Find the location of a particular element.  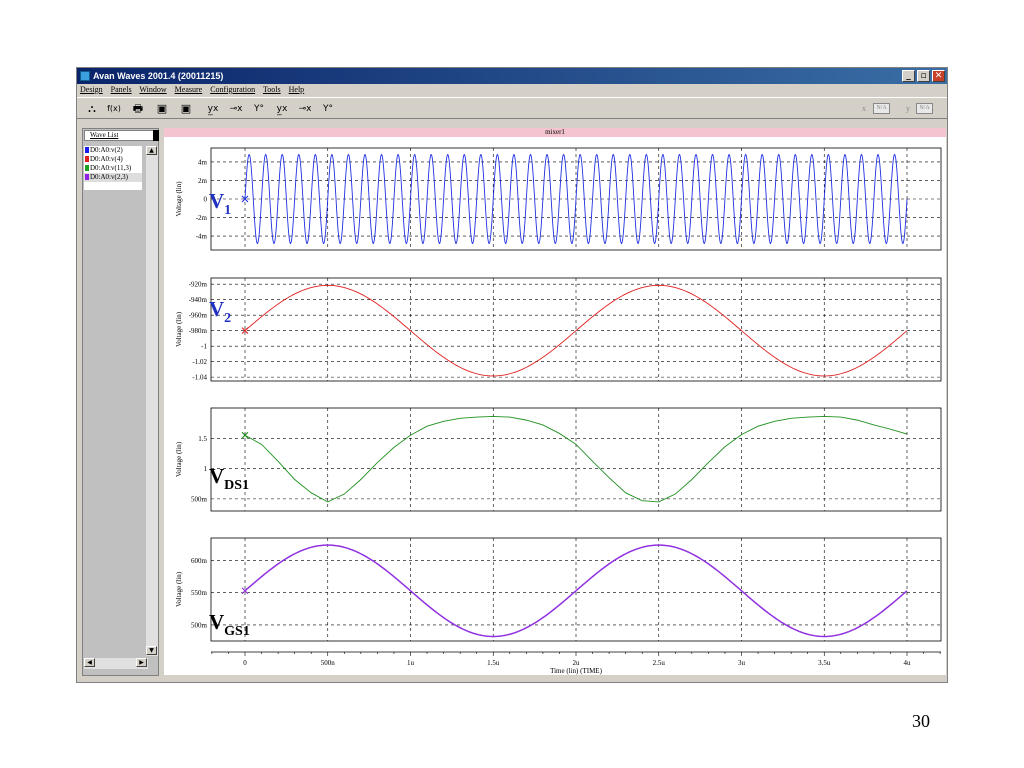

x-tick-label: 0 is located at coordinates (245, 663).